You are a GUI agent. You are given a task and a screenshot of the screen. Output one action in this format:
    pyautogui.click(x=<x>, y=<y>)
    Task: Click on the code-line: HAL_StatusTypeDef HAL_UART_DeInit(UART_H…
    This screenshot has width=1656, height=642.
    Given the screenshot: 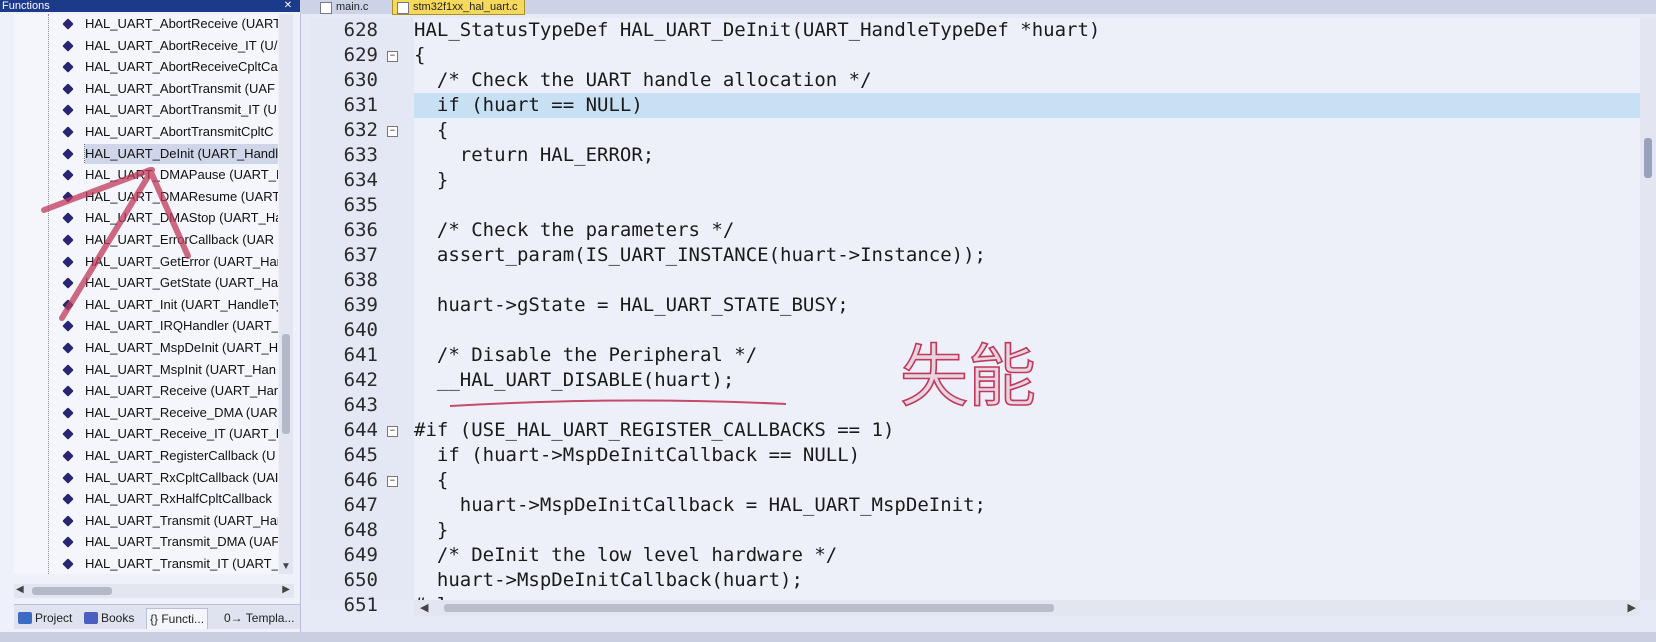 What is the action you would take?
    pyautogui.click(x=1027, y=30)
    